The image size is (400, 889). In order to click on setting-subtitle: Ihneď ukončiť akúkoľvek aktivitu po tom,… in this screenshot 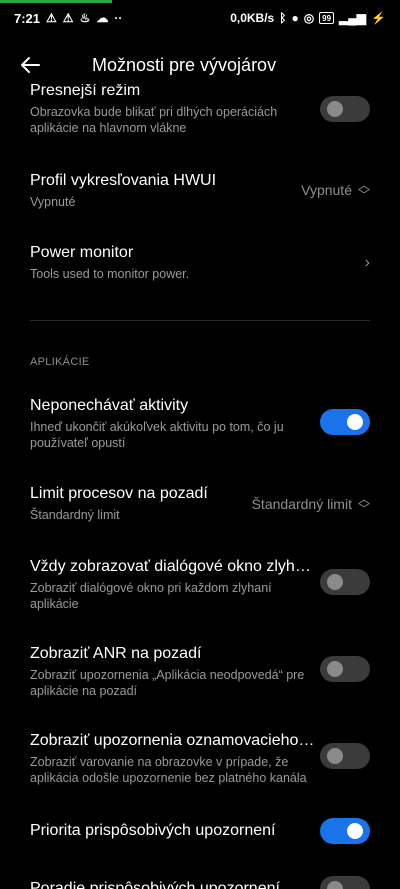, I will do `click(157, 435)`.